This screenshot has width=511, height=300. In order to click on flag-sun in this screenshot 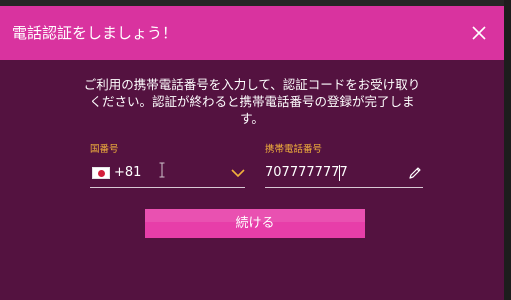, I will do `click(101, 173)`.